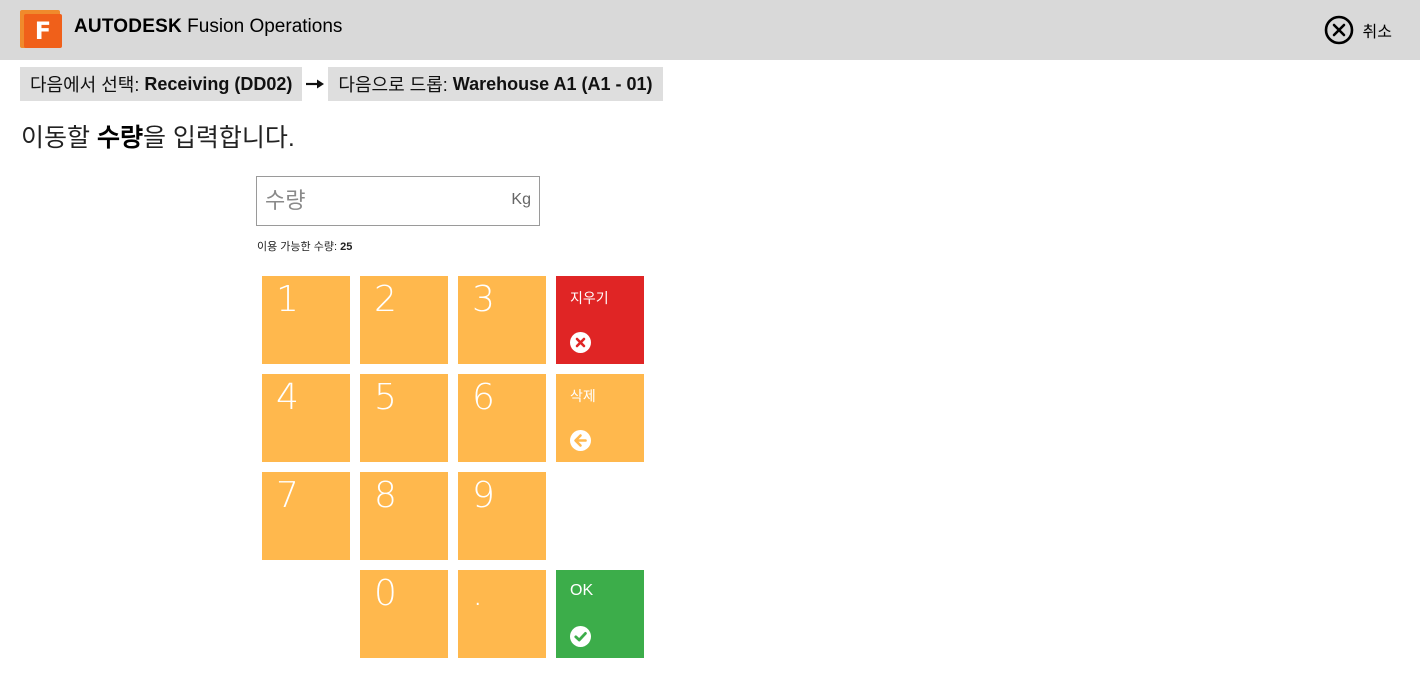 The width and height of the screenshot is (1420, 690). What do you see at coordinates (56, 138) in the screenshot?
I see `prompt-before: 이동할` at bounding box center [56, 138].